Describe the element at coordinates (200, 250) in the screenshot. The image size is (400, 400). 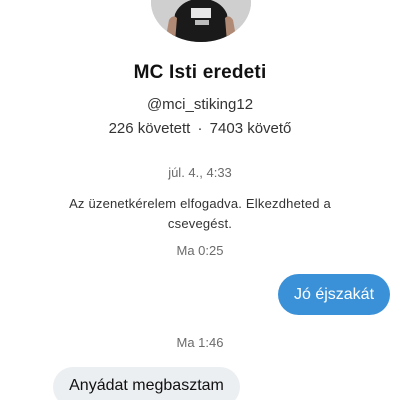
I see `timestamp: Ma 0:25` at that location.